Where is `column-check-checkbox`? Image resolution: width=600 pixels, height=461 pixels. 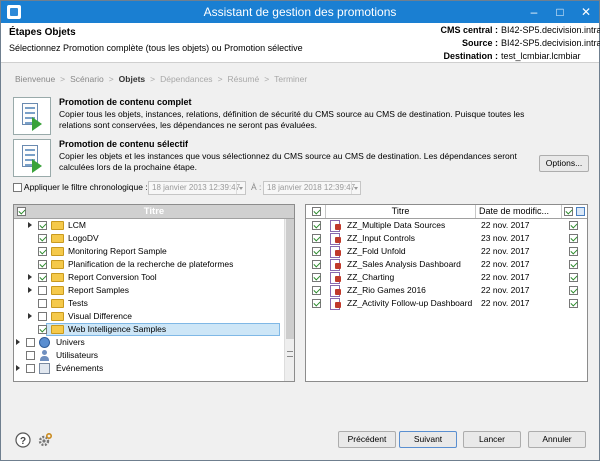 column-check-checkbox is located at coordinates (568, 211).